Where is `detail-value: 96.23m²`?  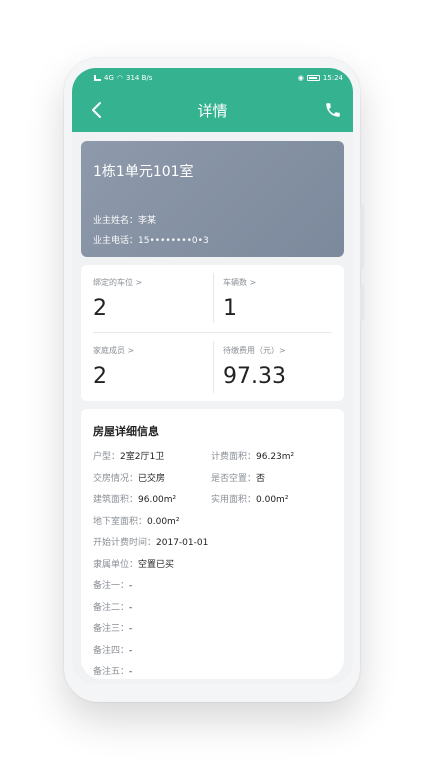
detail-value: 96.23m² is located at coordinates (275, 457).